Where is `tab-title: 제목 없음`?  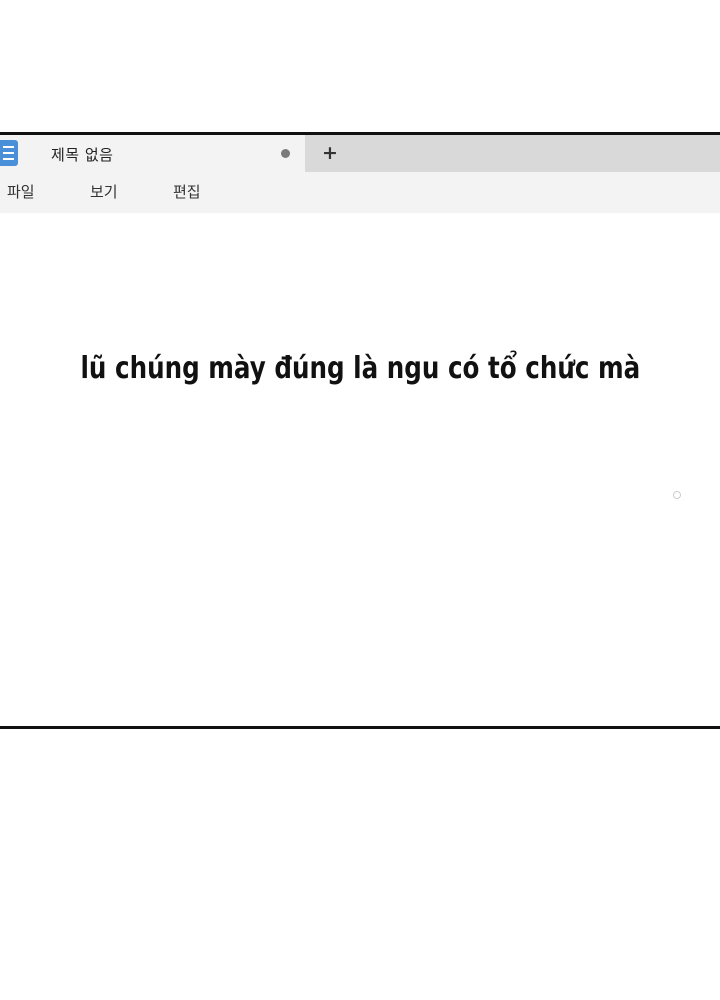
tab-title: 제목 없음 is located at coordinates (82, 155).